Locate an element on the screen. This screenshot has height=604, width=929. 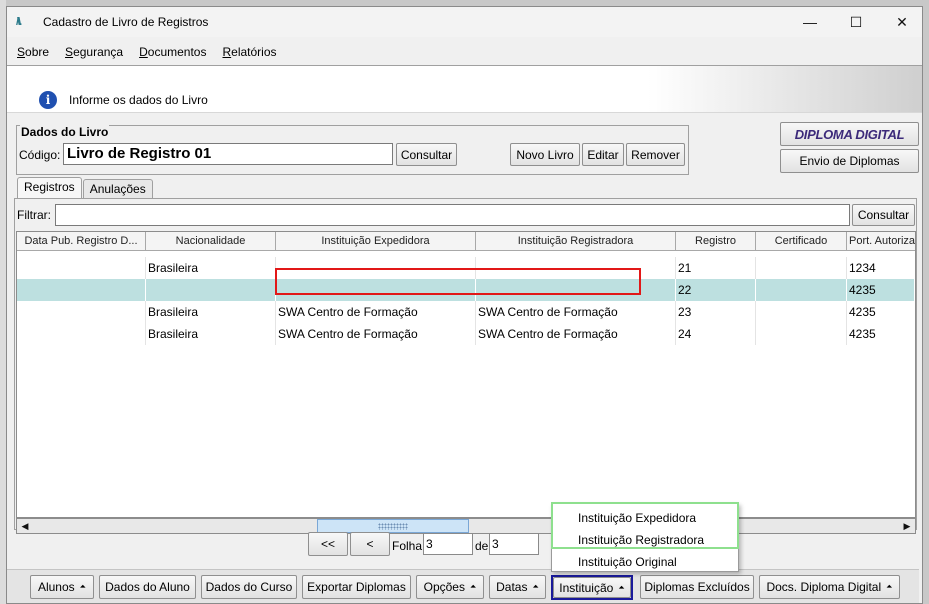
window-title: Cadastro de Livro de Registros is located at coordinates (126, 22).